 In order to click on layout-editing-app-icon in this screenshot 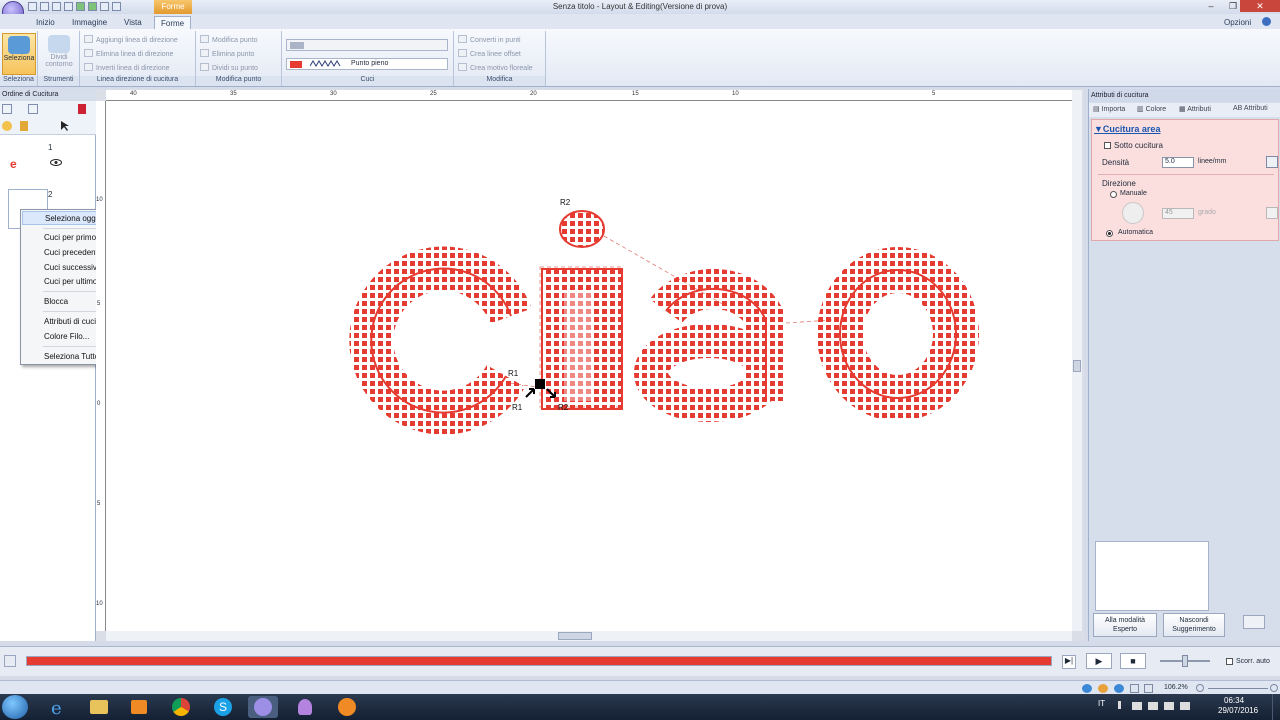, I will do `click(263, 707)`.